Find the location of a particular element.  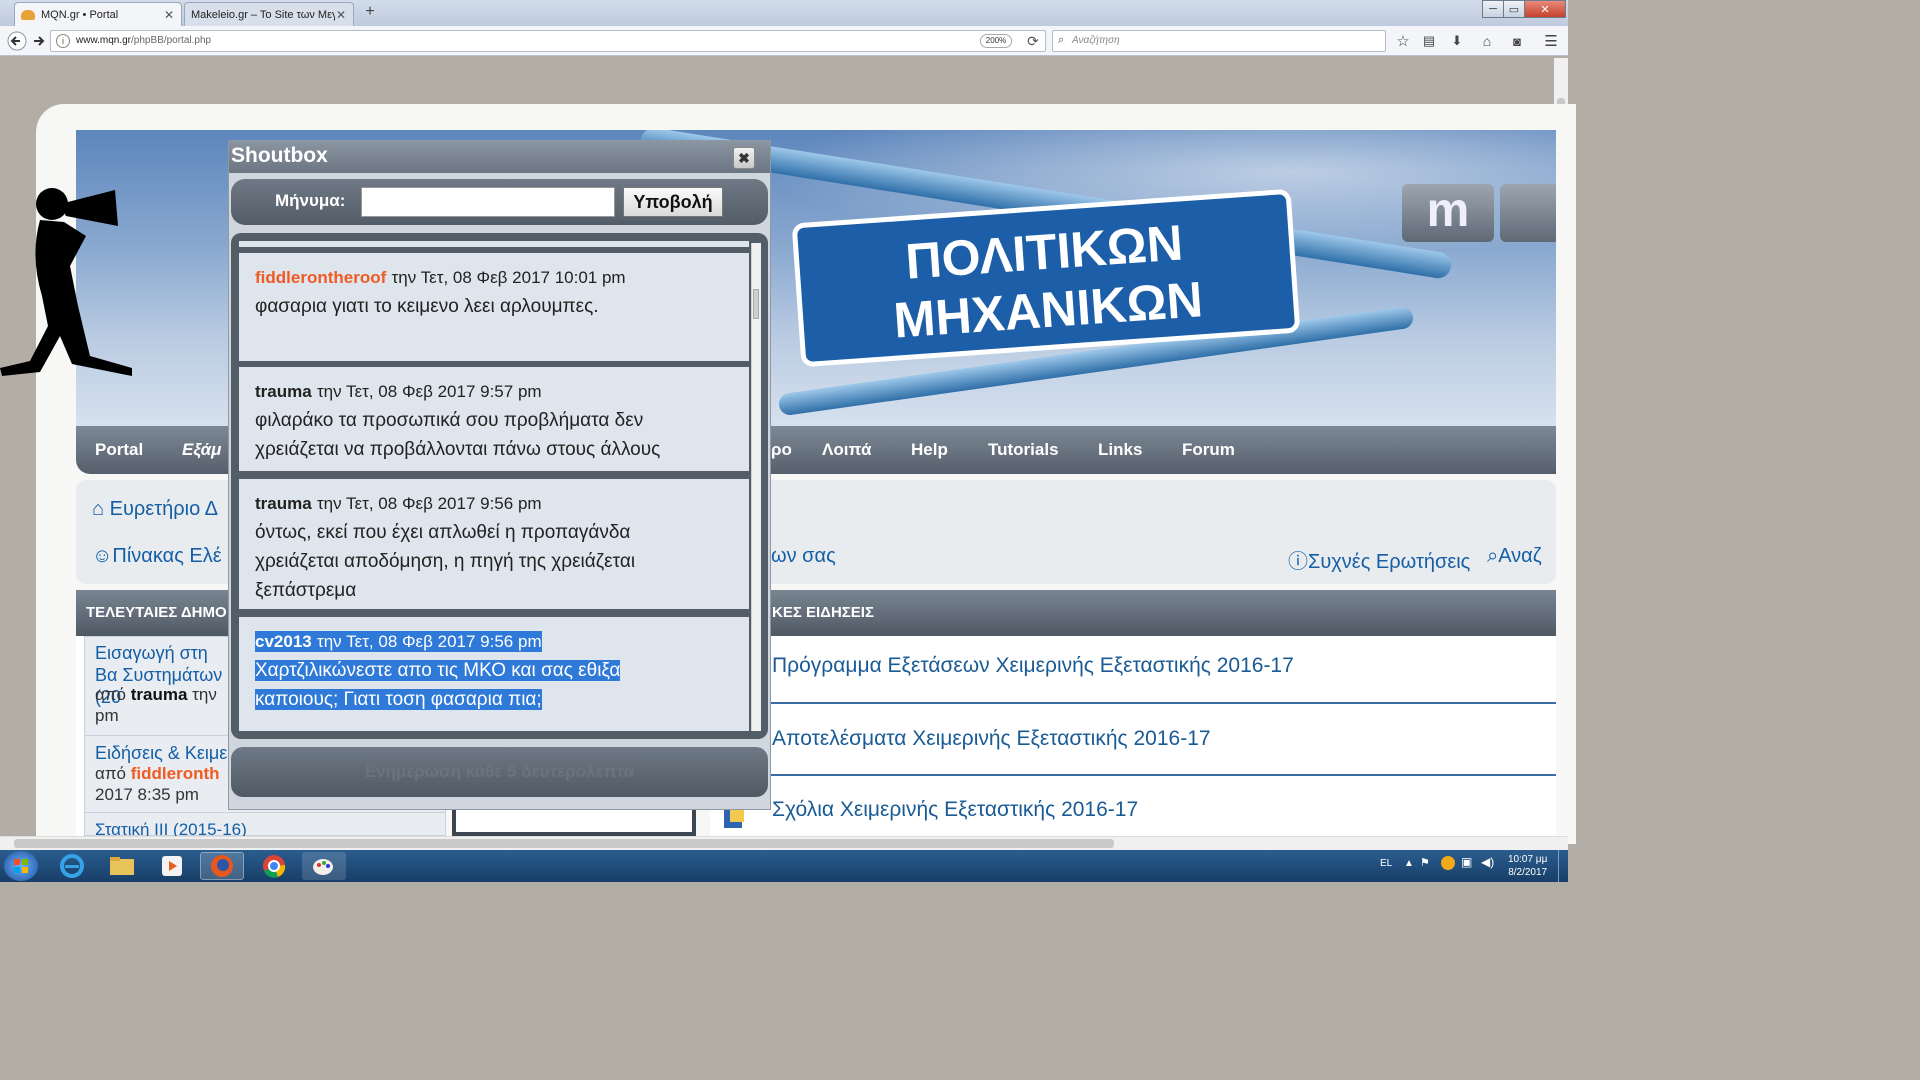

url-text: www.mqn.gr/phpBB/portal.php is located at coordinates (143, 40).